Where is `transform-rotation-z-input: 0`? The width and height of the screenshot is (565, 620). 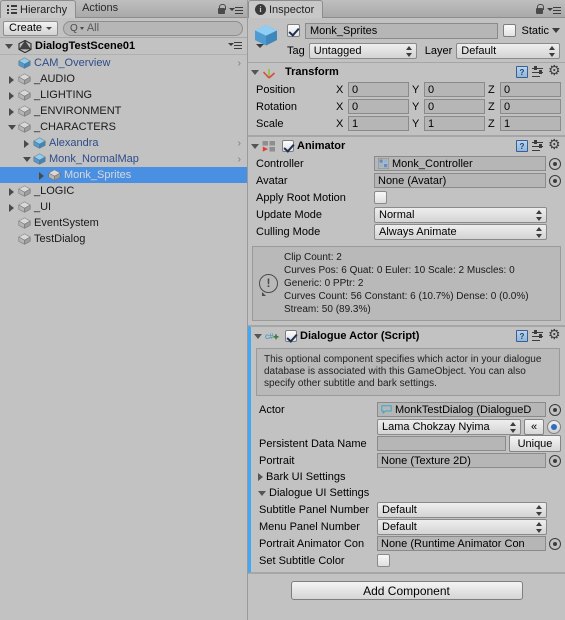 transform-rotation-z-input: 0 is located at coordinates (530, 106).